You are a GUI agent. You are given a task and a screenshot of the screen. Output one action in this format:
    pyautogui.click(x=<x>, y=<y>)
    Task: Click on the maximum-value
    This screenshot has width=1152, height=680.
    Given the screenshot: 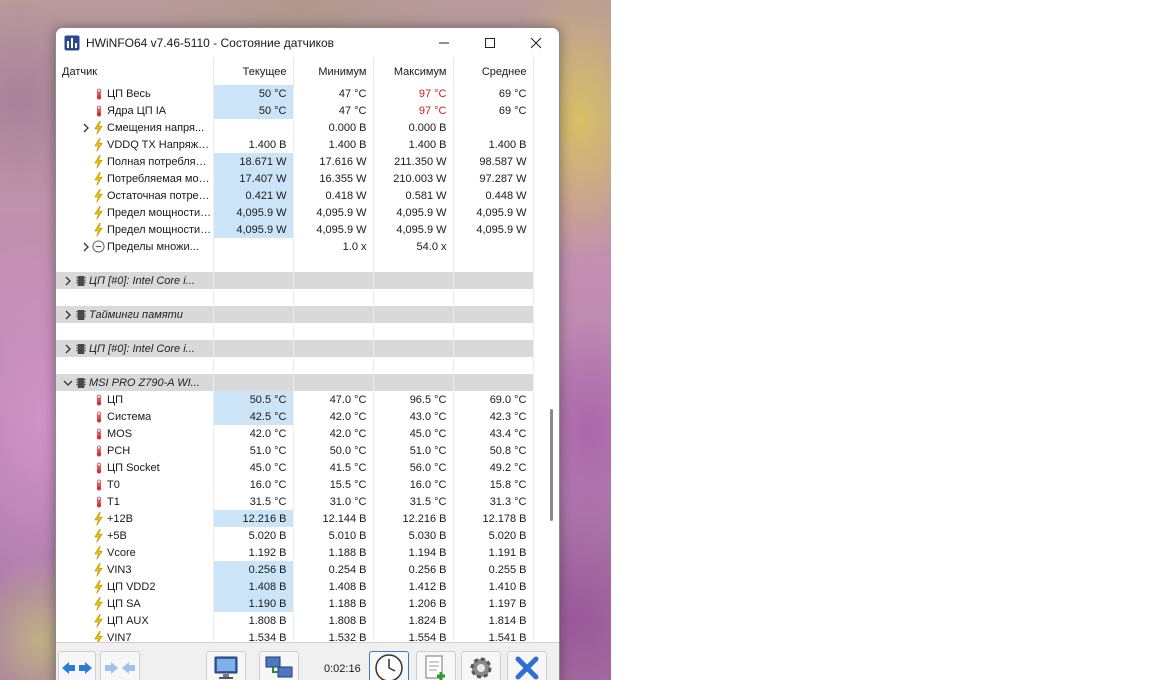 What is the action you would take?
    pyautogui.click(x=413, y=382)
    